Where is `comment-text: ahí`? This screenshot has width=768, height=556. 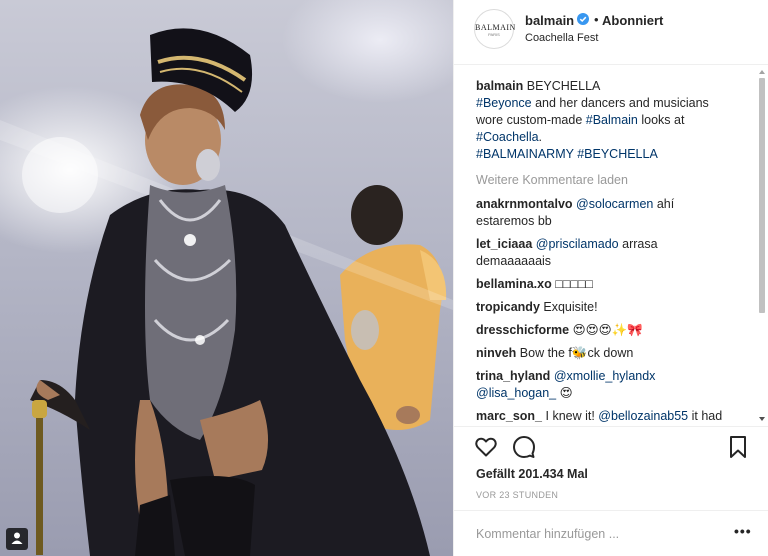
comment-text: ahí is located at coordinates (664, 204).